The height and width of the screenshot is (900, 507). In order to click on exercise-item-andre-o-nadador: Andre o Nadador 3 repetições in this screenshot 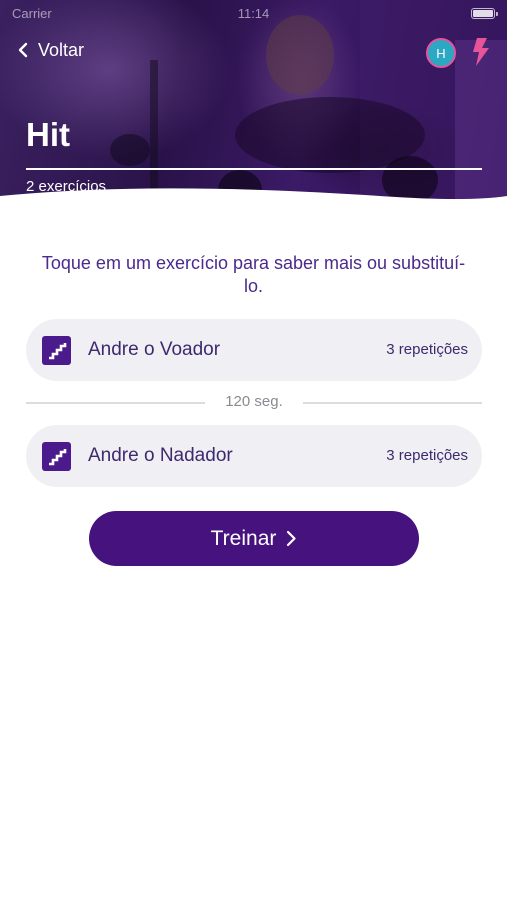, I will do `click(254, 456)`.